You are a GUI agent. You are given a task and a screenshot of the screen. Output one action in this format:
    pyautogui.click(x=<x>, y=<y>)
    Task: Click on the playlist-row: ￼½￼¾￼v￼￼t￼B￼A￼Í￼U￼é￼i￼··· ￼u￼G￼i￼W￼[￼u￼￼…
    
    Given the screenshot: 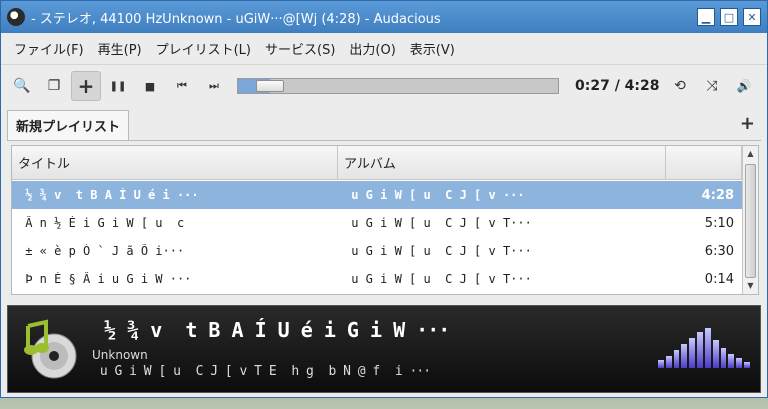 What is the action you would take?
    pyautogui.click(x=377, y=195)
    